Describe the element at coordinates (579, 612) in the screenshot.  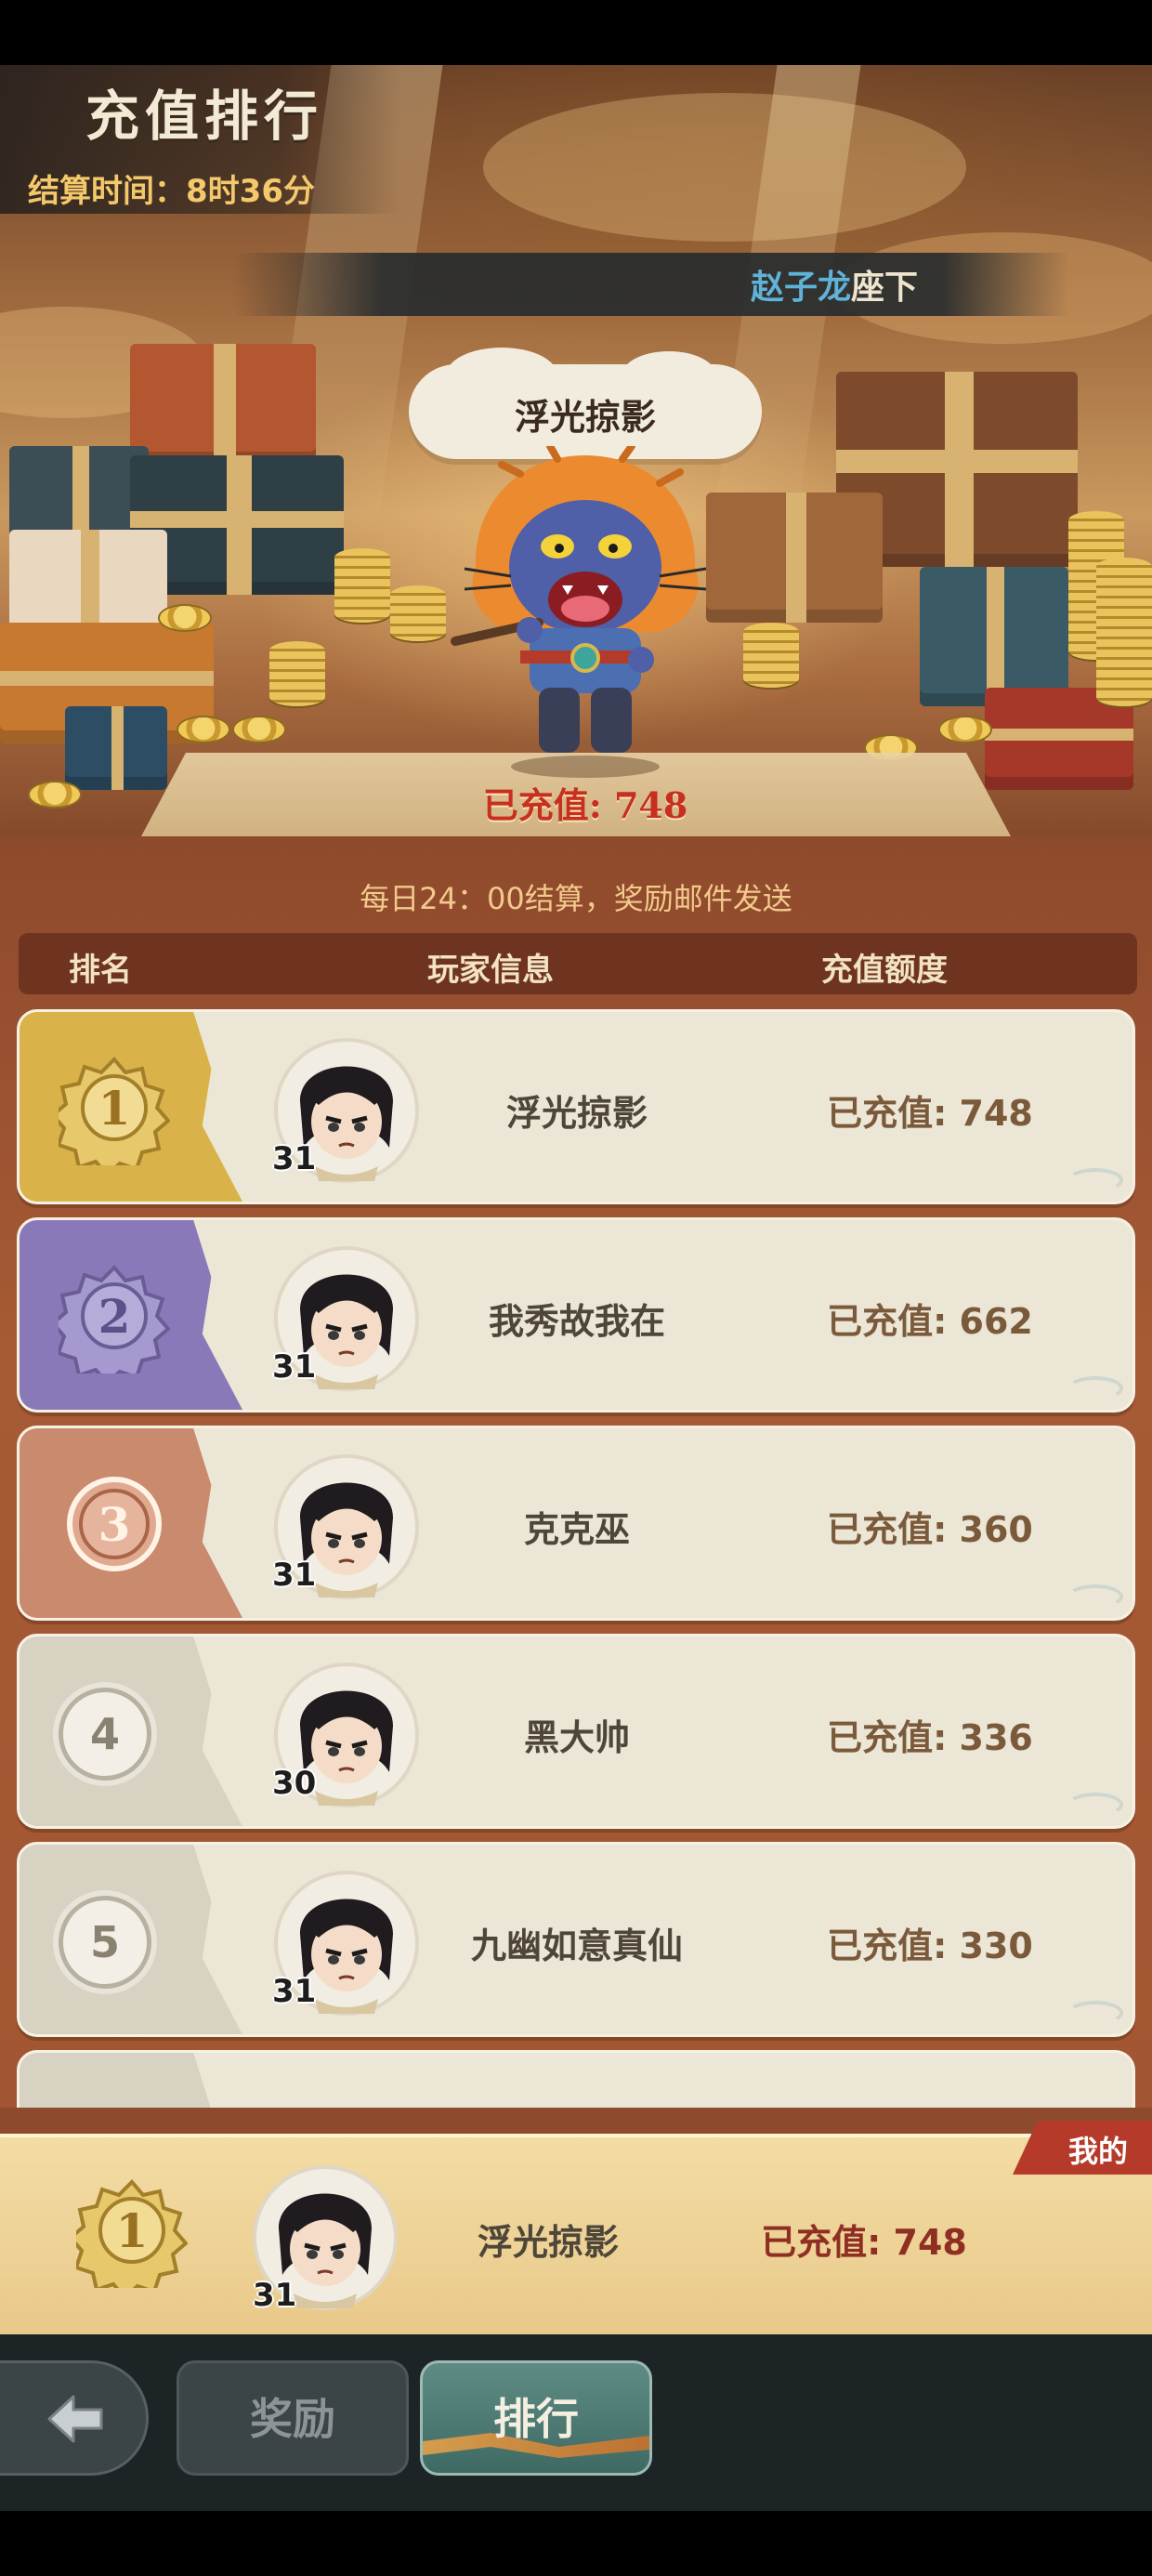
I see `lion-mascot-icon` at that location.